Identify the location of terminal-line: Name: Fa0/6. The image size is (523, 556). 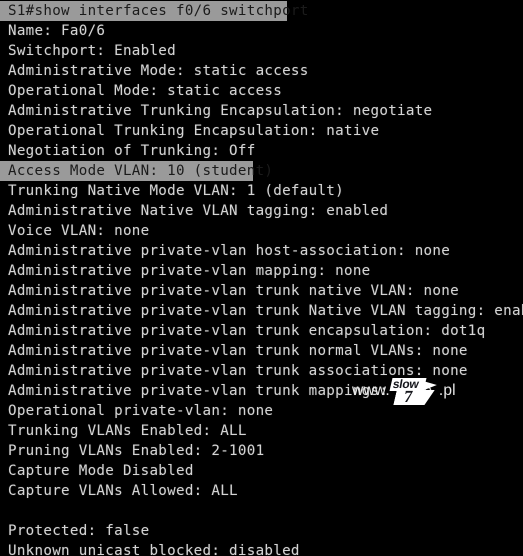
(57, 31).